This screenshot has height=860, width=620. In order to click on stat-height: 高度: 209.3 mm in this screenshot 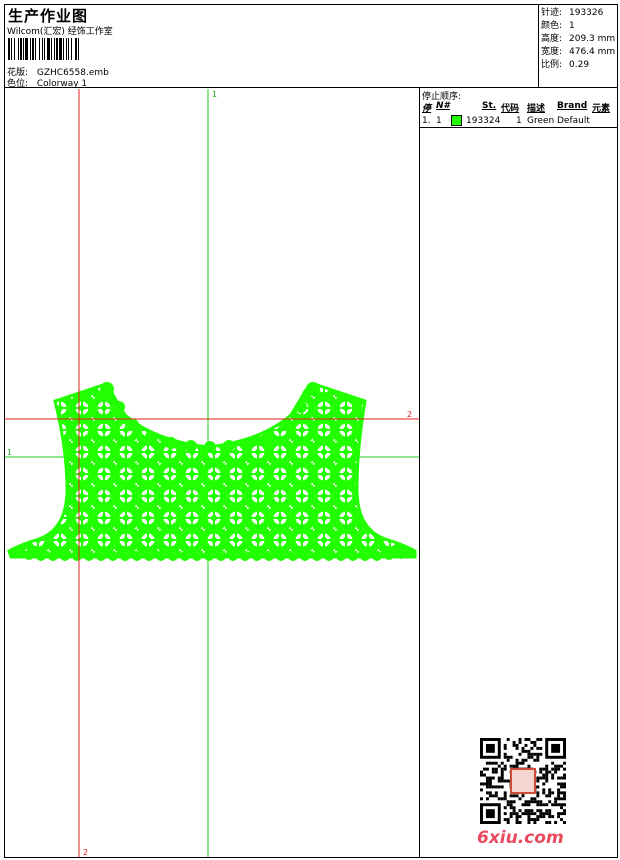, I will do `click(578, 37)`.